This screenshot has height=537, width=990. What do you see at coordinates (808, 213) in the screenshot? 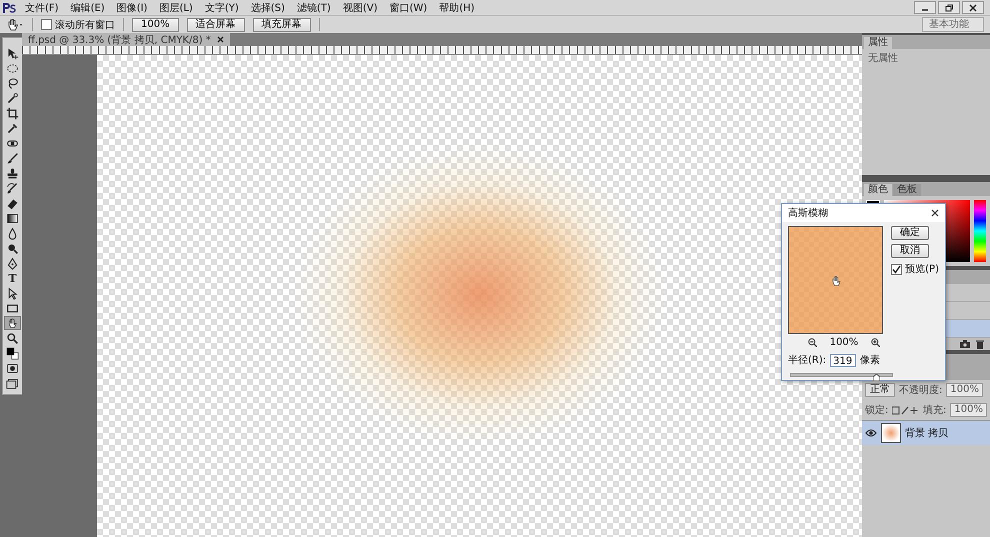
I see `dialog-title: 高斯模糊` at bounding box center [808, 213].